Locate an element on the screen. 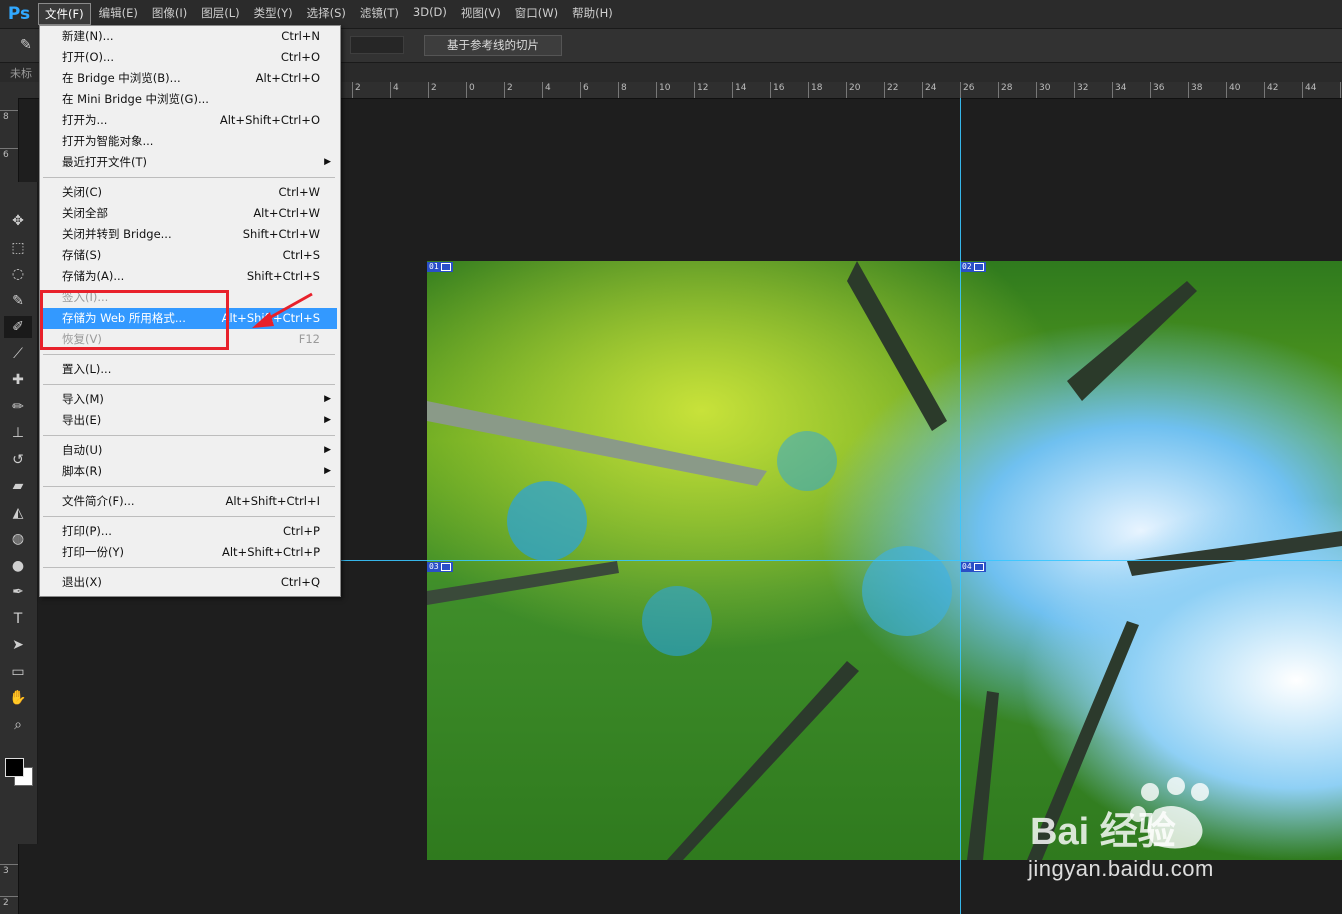 The height and width of the screenshot is (914, 1342). slice-tool-icon: ✎ is located at coordinates (26, 45).